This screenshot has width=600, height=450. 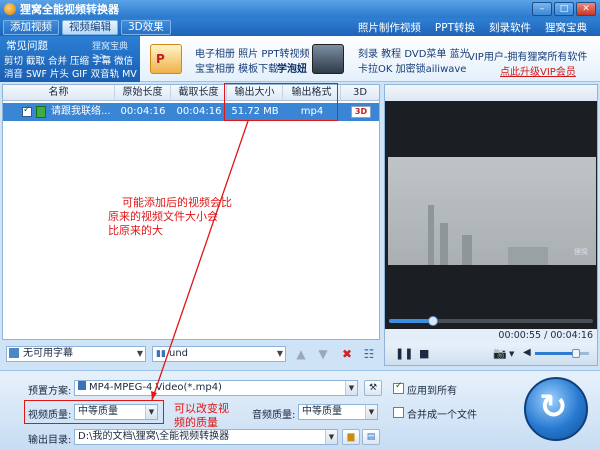 I want to click on annotation-arrow-line, so click(x=200, y=260).